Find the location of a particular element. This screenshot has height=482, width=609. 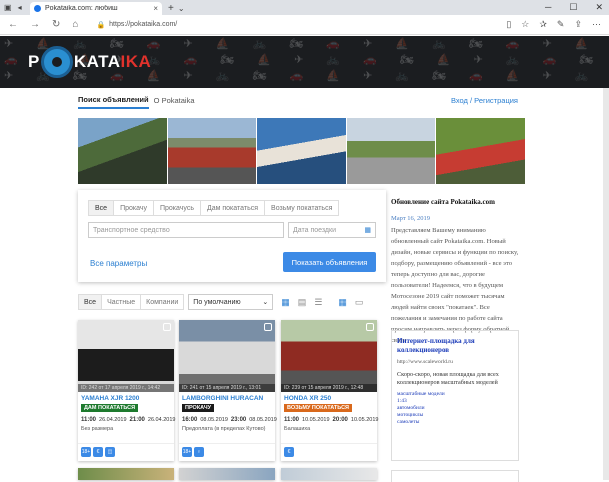

date-placeholder: Дата поездки is located at coordinates (314, 230).